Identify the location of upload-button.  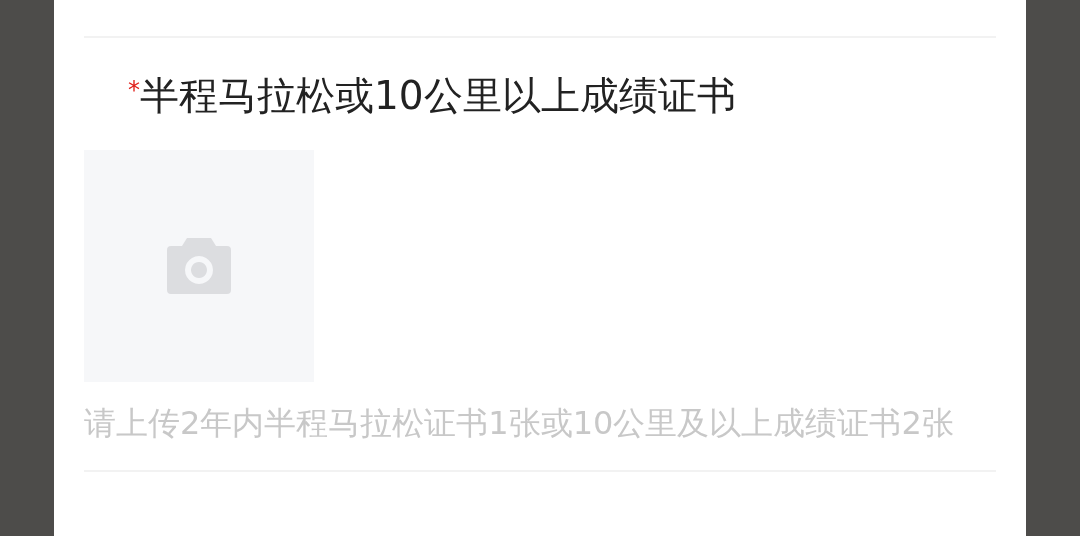
(199, 266).